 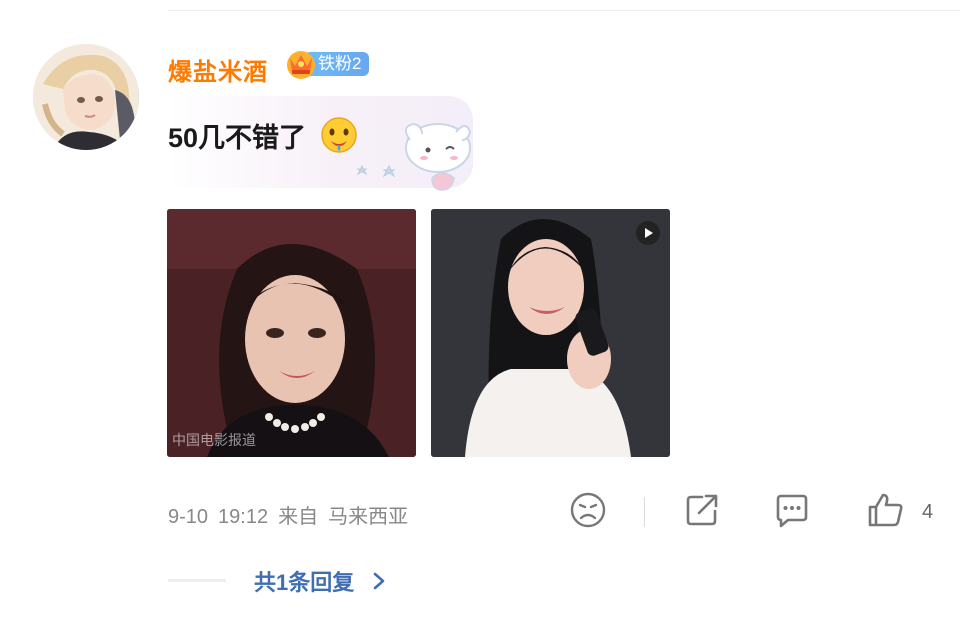 I want to click on comment-time: 19:12, so click(x=243, y=517).